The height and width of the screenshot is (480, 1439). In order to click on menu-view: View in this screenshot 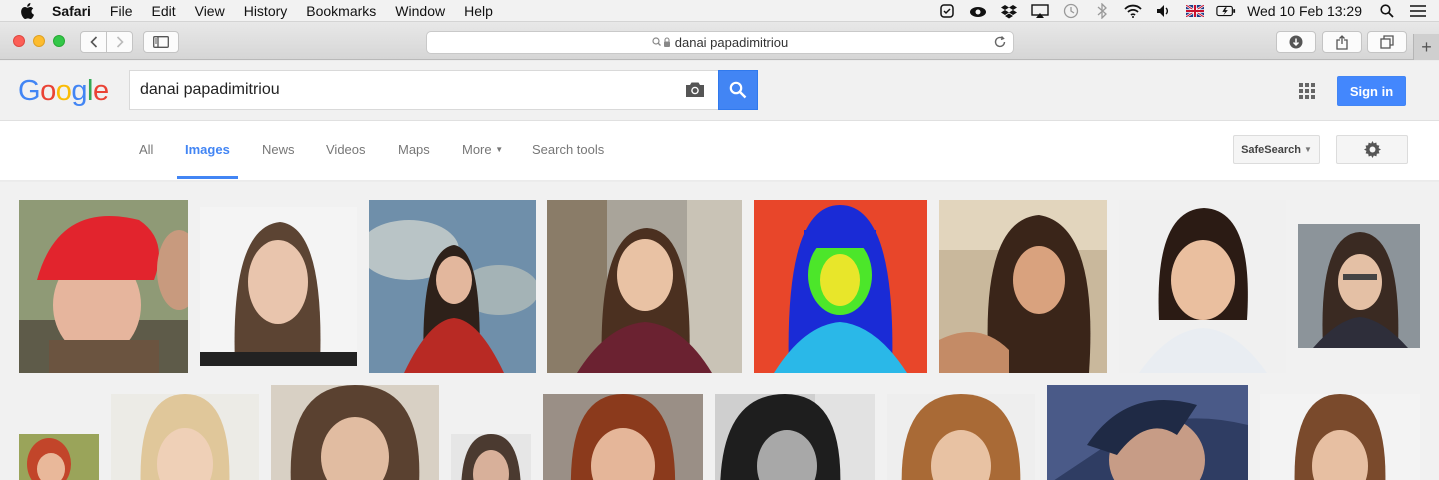, I will do `click(210, 11)`.